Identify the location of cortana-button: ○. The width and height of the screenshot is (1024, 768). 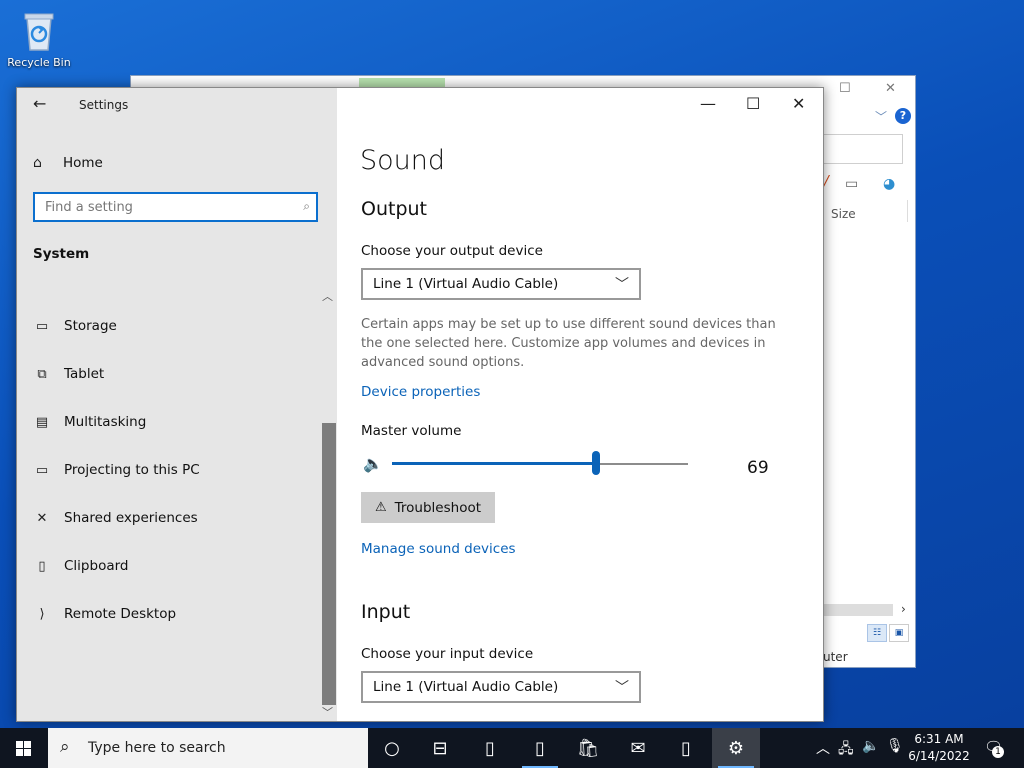
(392, 748).